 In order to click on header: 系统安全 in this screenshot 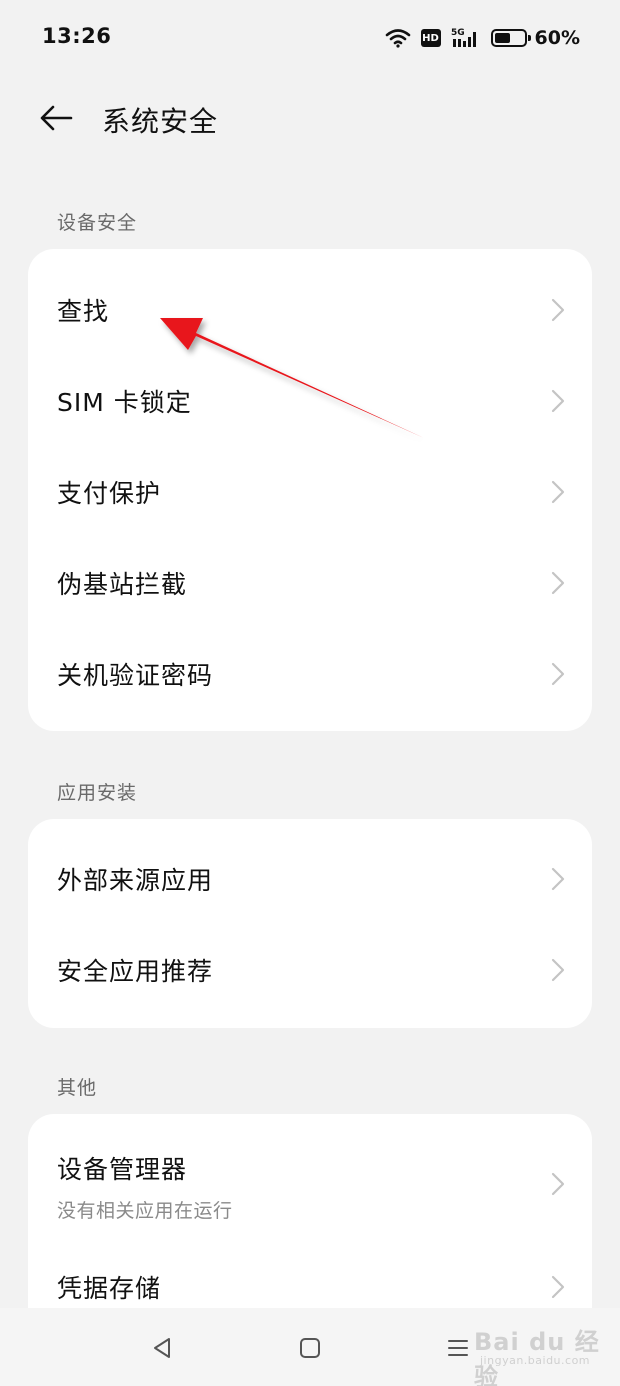, I will do `click(310, 118)`.